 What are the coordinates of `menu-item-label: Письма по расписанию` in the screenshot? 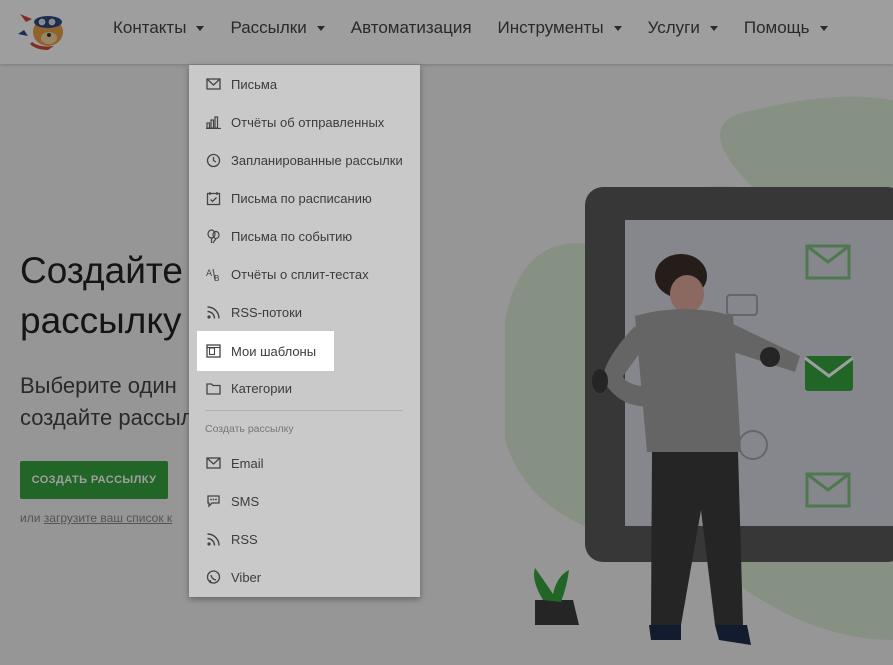 It's located at (301, 198).